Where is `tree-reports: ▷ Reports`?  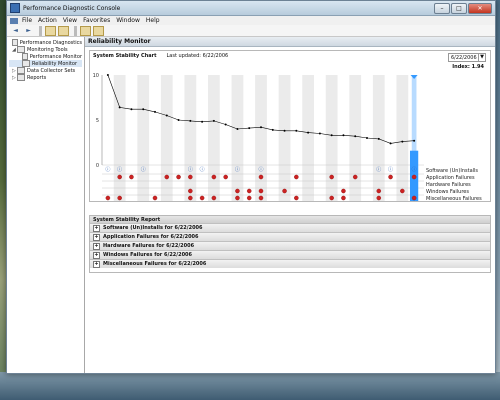 tree-reports: ▷ Reports is located at coordinates (45, 77).